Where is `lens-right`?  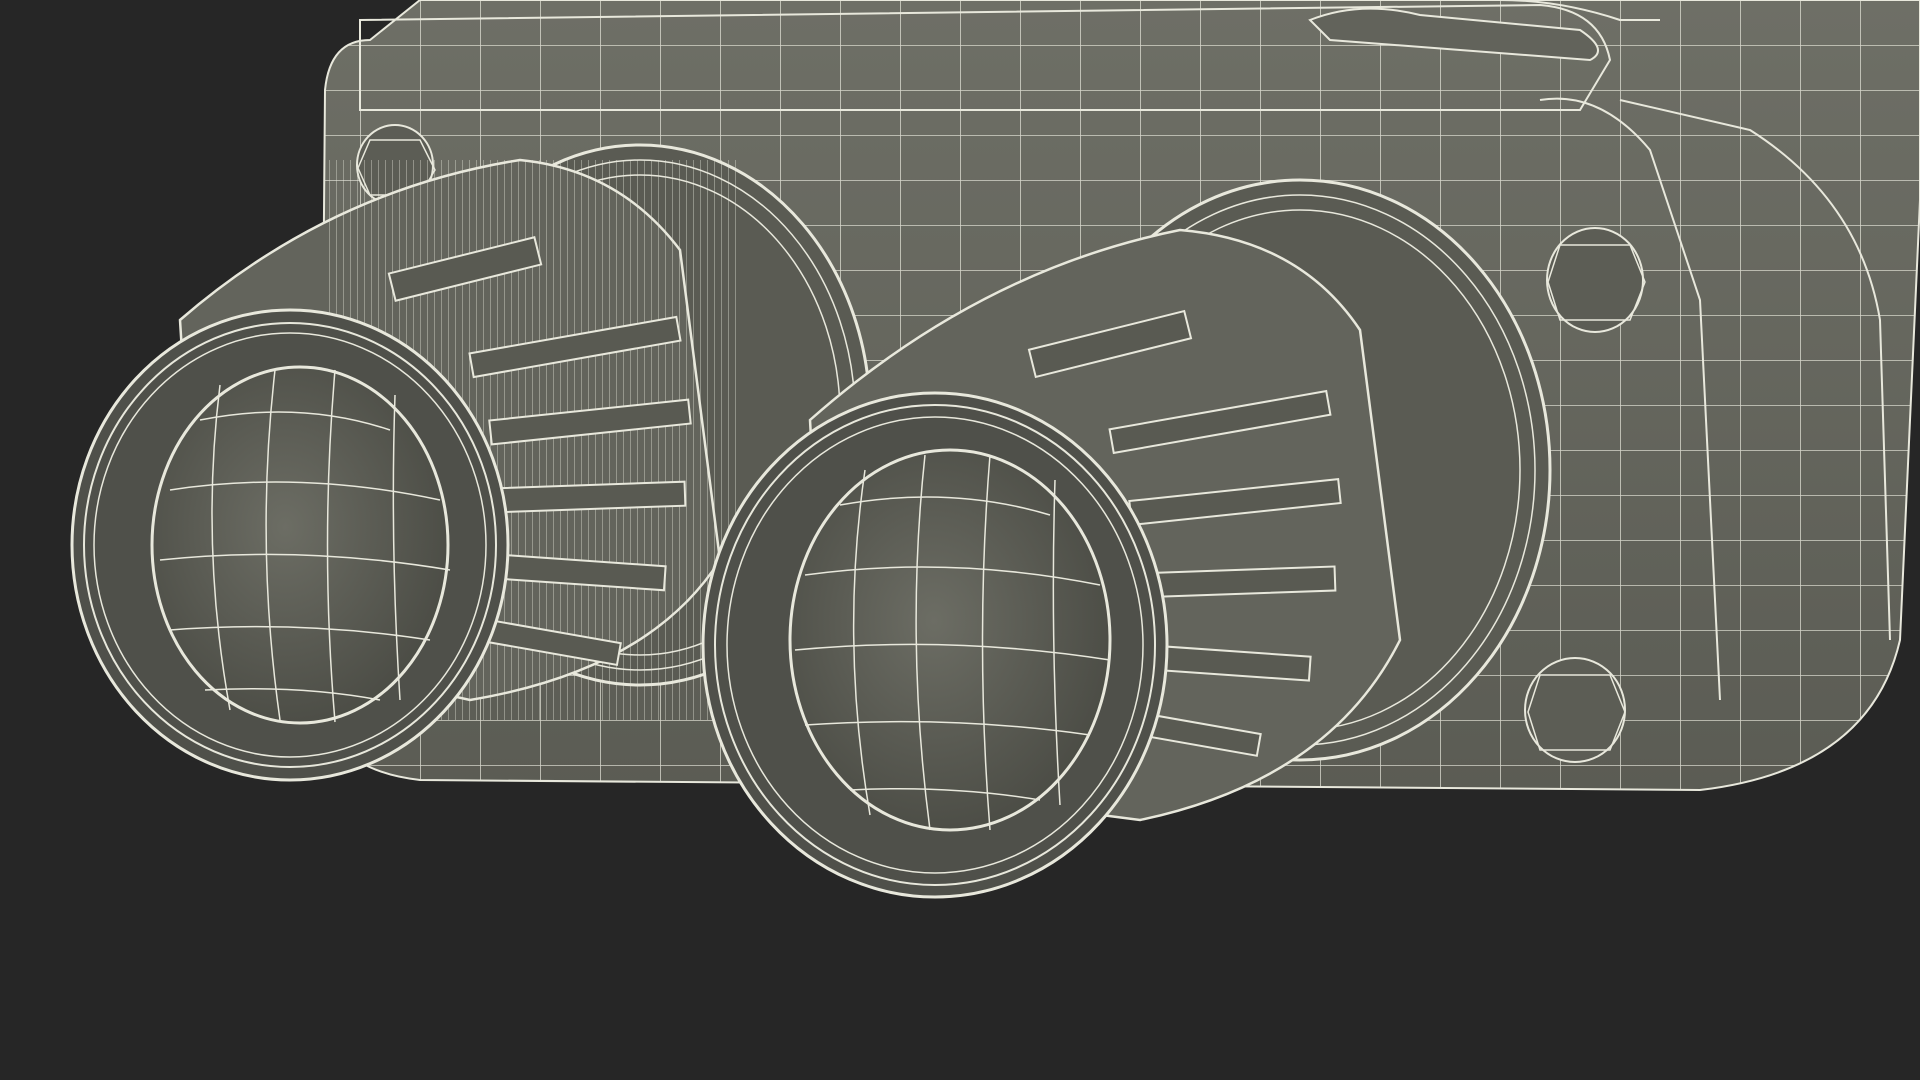 lens-right is located at coordinates (950, 640).